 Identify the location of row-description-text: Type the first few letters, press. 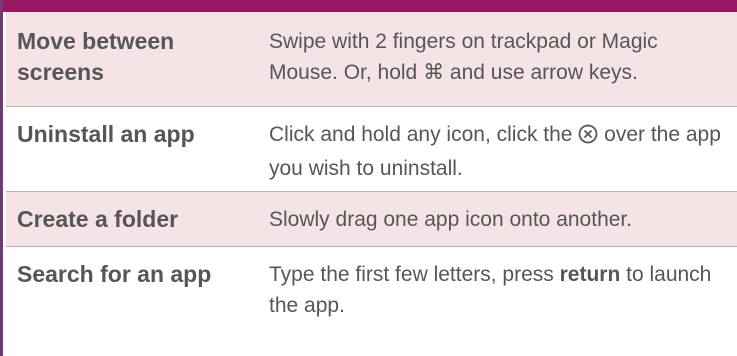
(414, 274).